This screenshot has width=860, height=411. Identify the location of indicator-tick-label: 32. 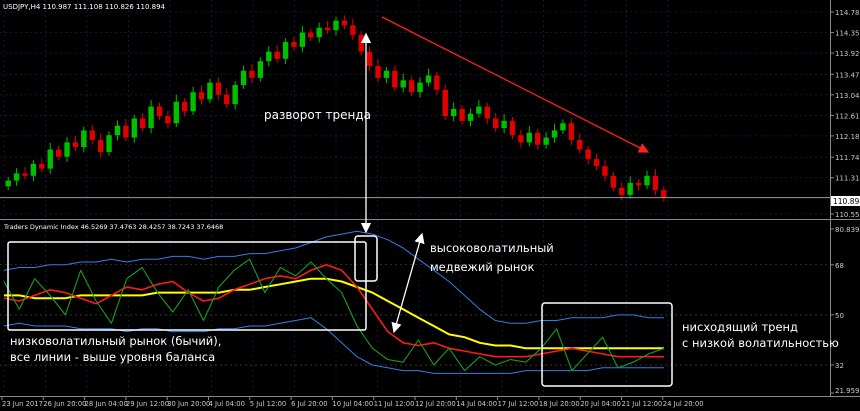
(839, 366).